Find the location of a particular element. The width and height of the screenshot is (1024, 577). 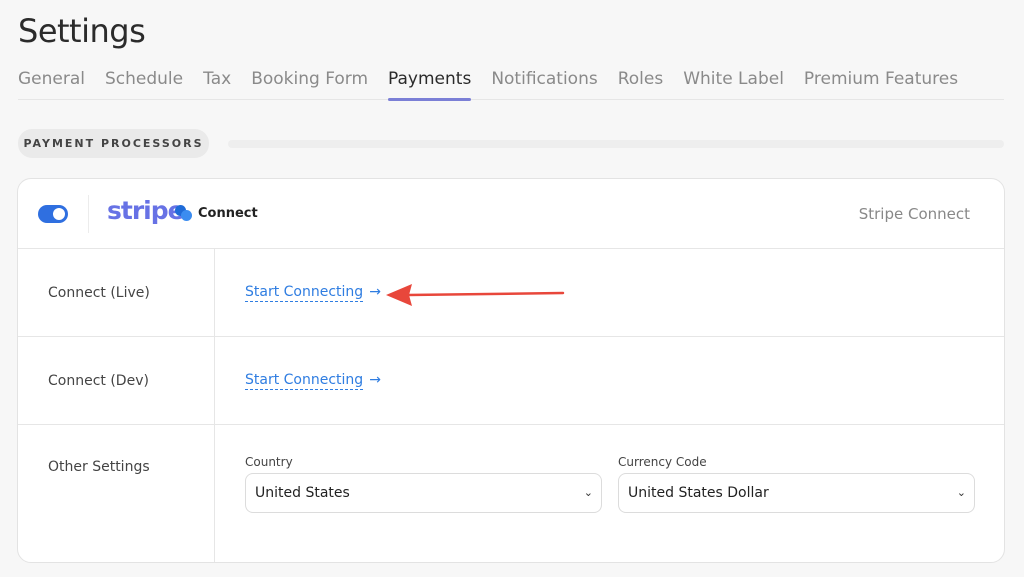

tab-schedule: Schedule is located at coordinates (144, 83).